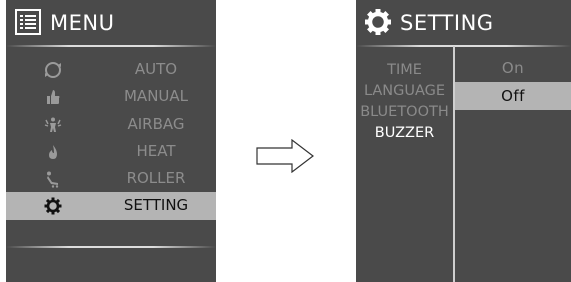 This screenshot has height=282, width=571. I want to click on setting-title: SETTING, so click(447, 23).